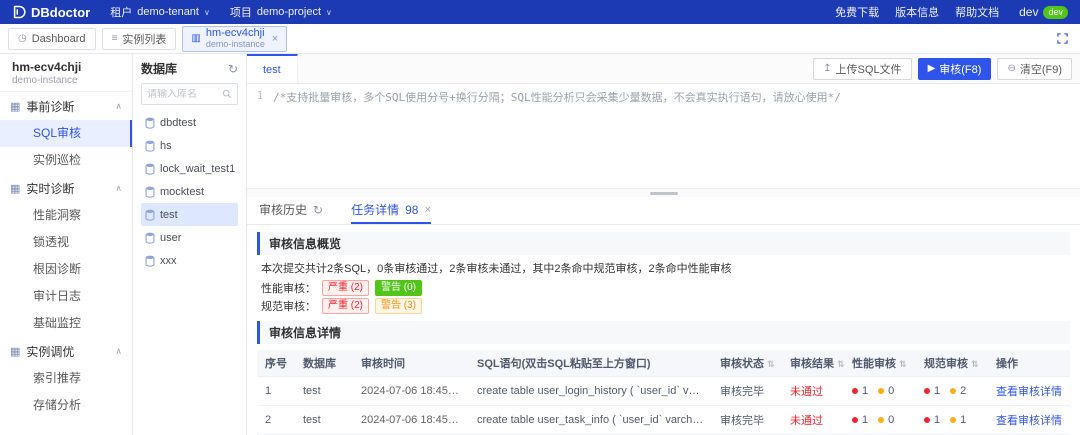  What do you see at coordinates (747, 363) in the screenshot?
I see `column-header: 审核状态 ⇅` at bounding box center [747, 363].